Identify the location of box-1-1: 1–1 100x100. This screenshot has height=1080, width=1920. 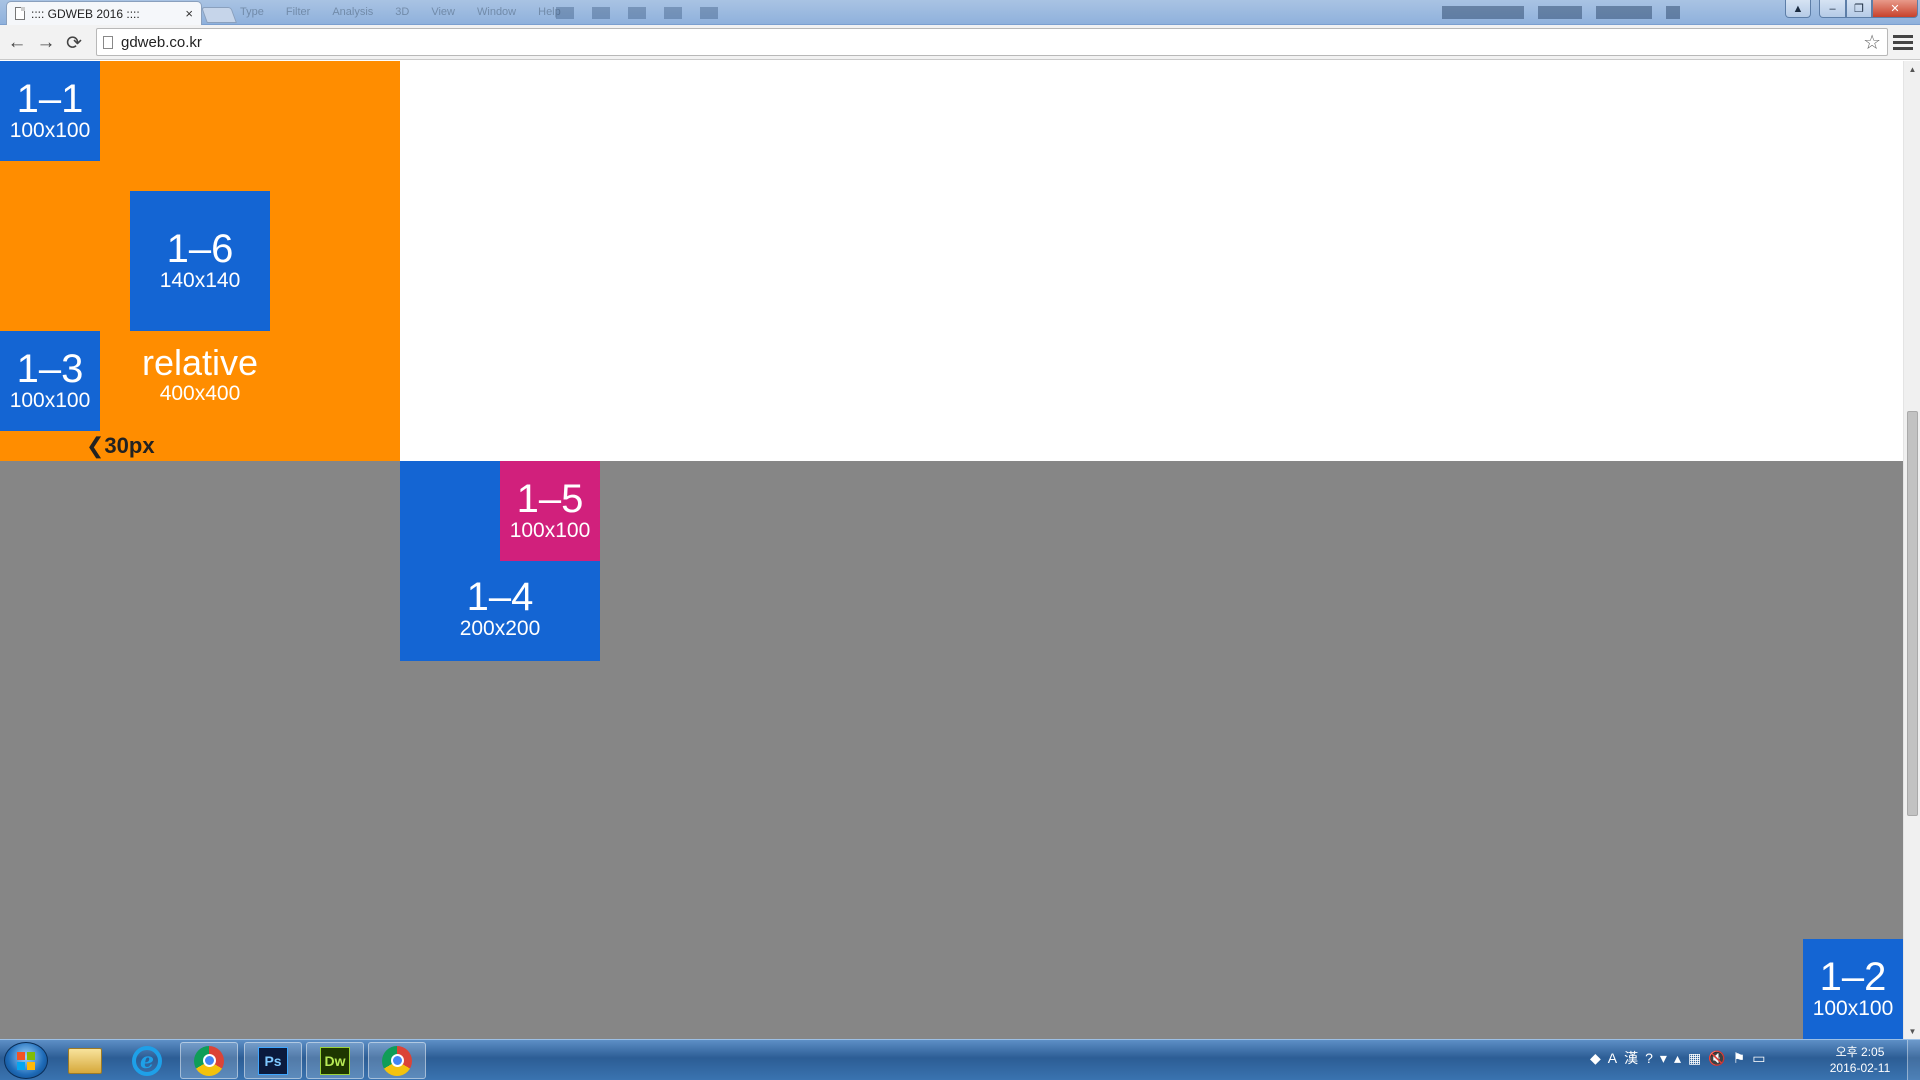
(50, 111).